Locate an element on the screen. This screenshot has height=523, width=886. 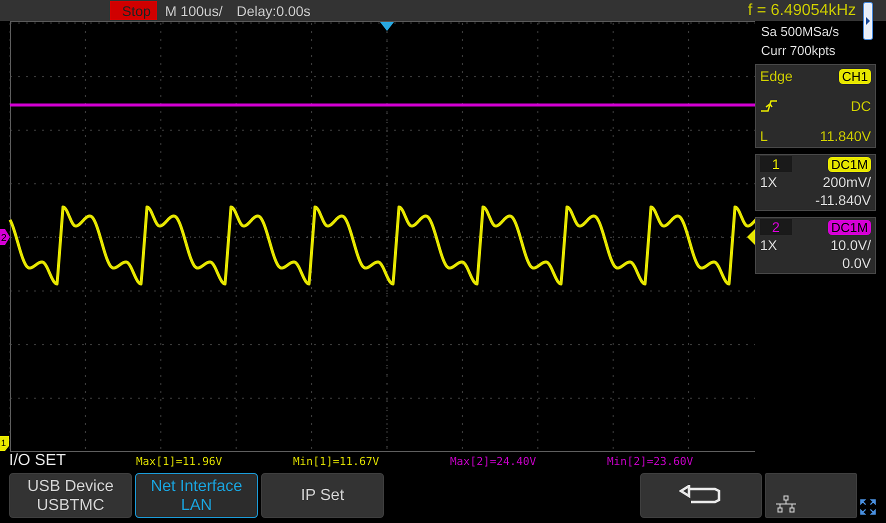
vertical-scale-label: 200mV/ is located at coordinates (846, 182).